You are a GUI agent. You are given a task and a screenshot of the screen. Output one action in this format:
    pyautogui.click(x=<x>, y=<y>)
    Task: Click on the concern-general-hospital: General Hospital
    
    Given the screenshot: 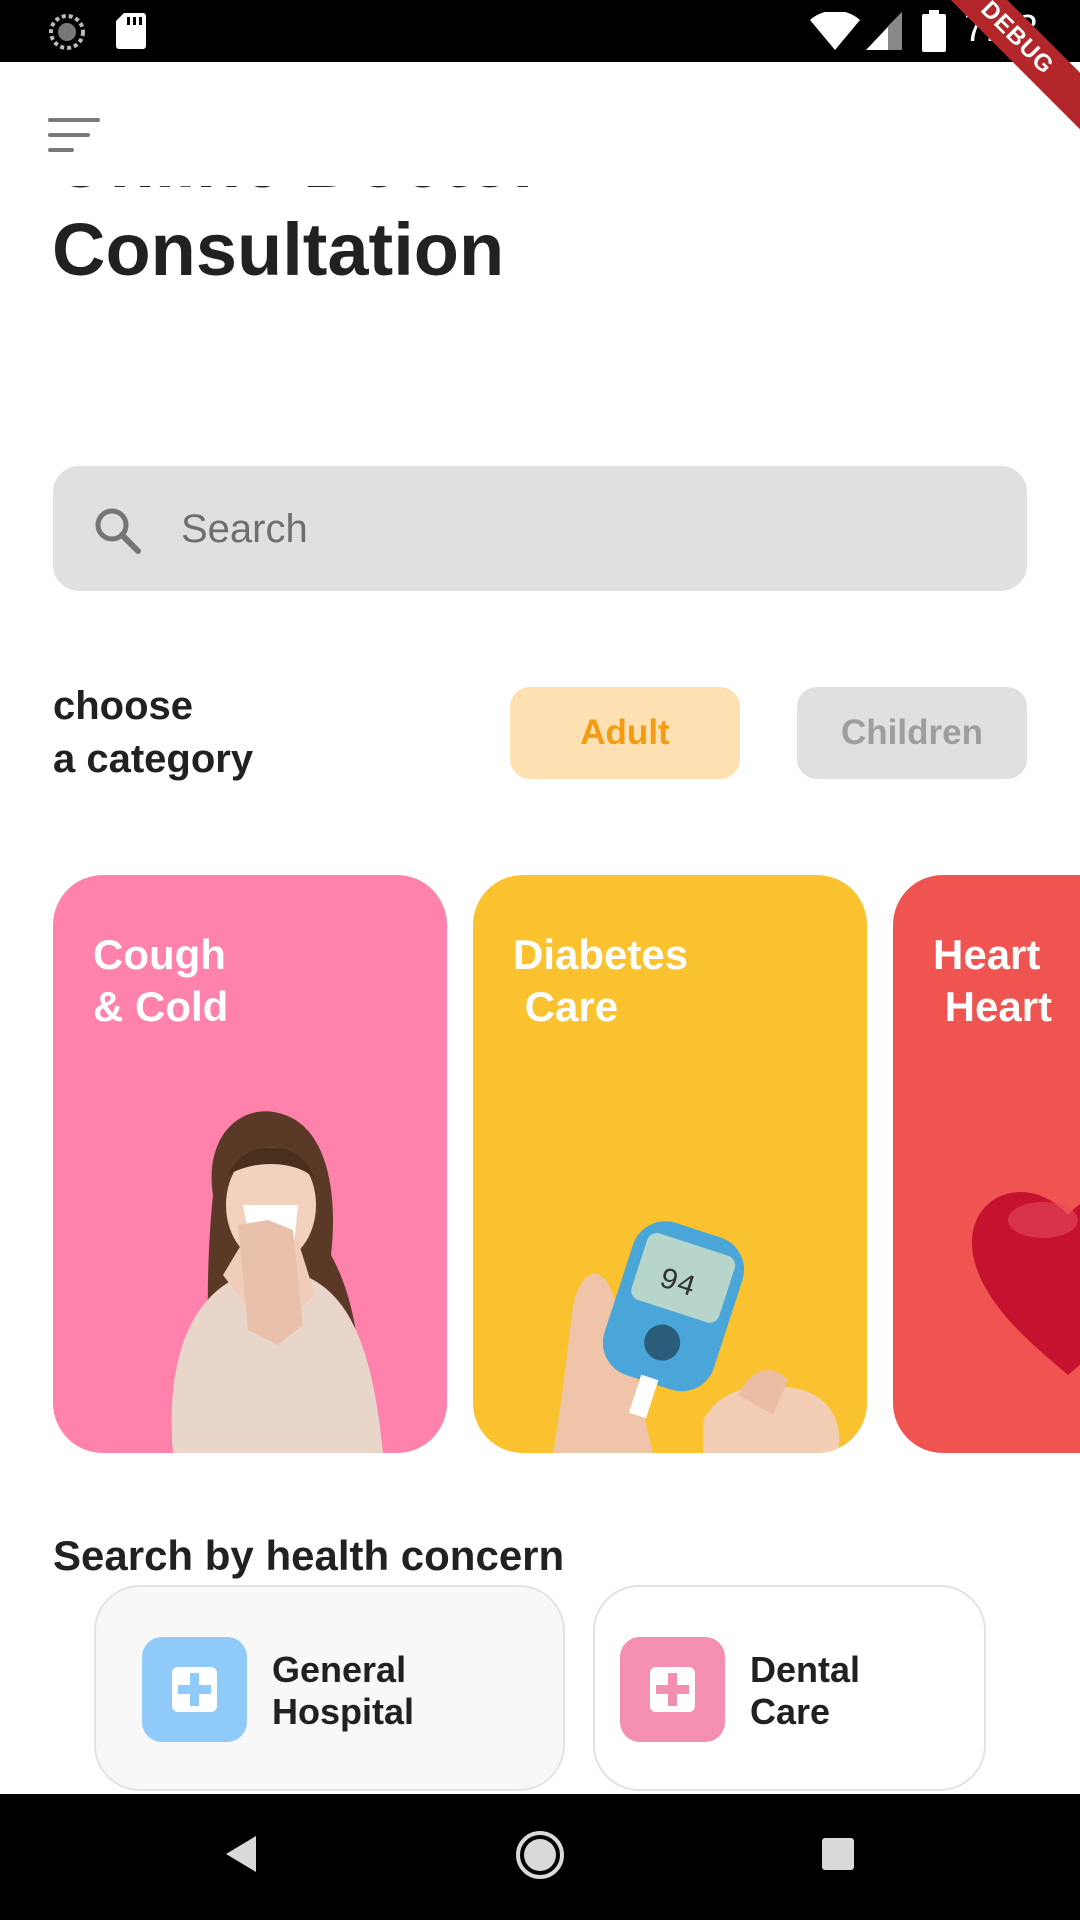 What is the action you would take?
    pyautogui.click(x=329, y=1688)
    